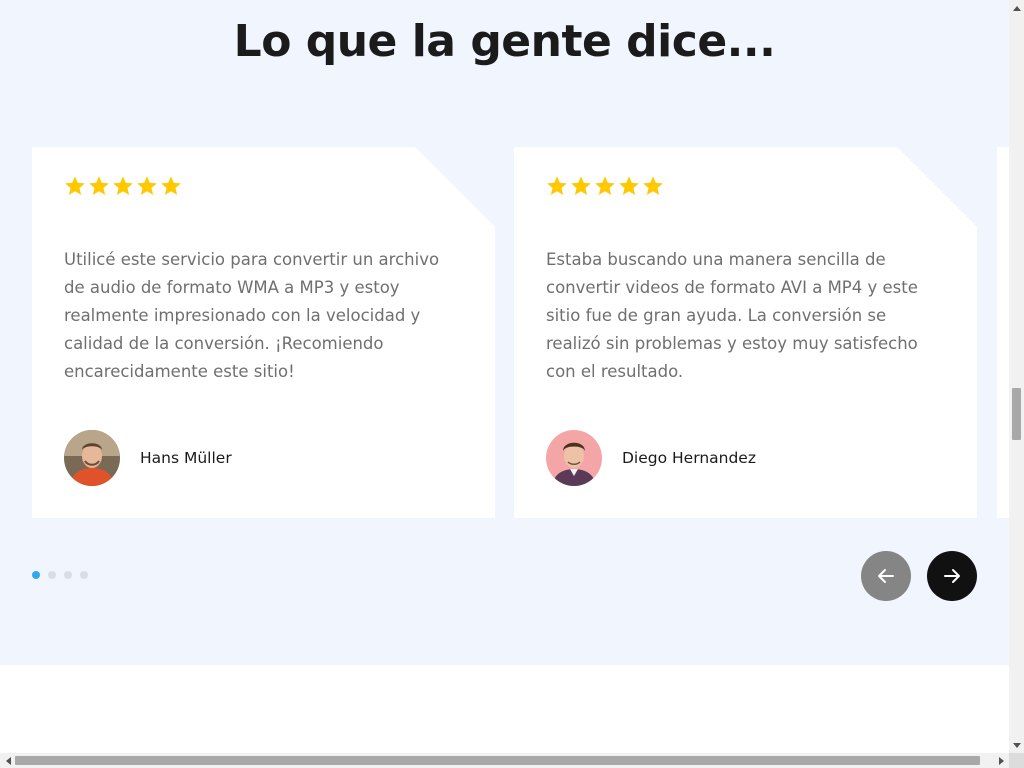  Describe the element at coordinates (1016, 7) in the screenshot. I see `scroll-up-arrow-icon` at that location.